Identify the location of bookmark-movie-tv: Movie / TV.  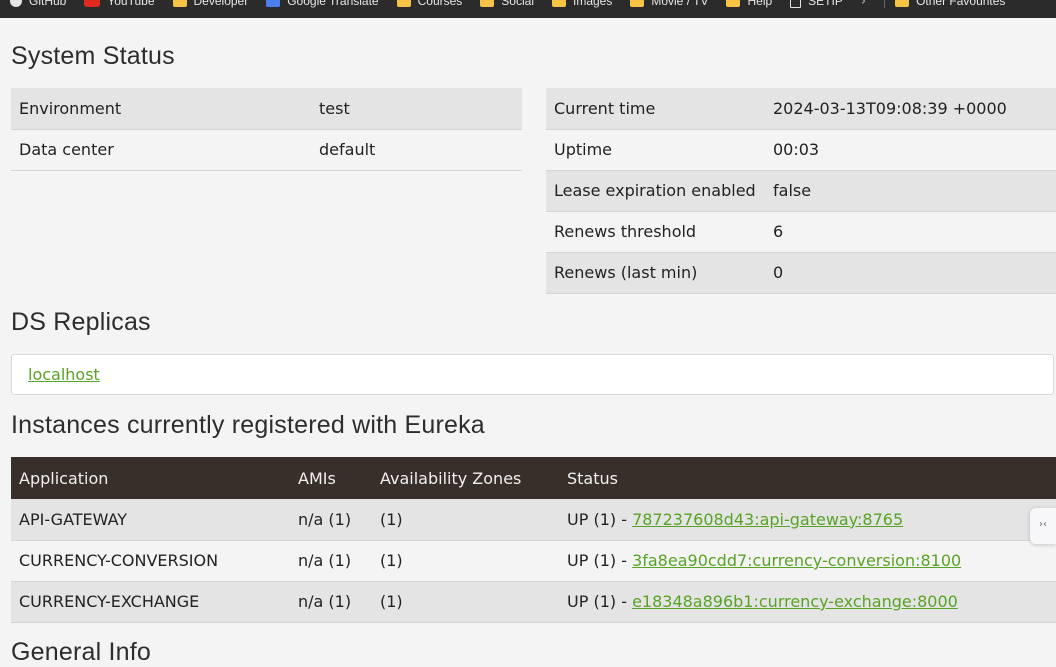
(669, 4).